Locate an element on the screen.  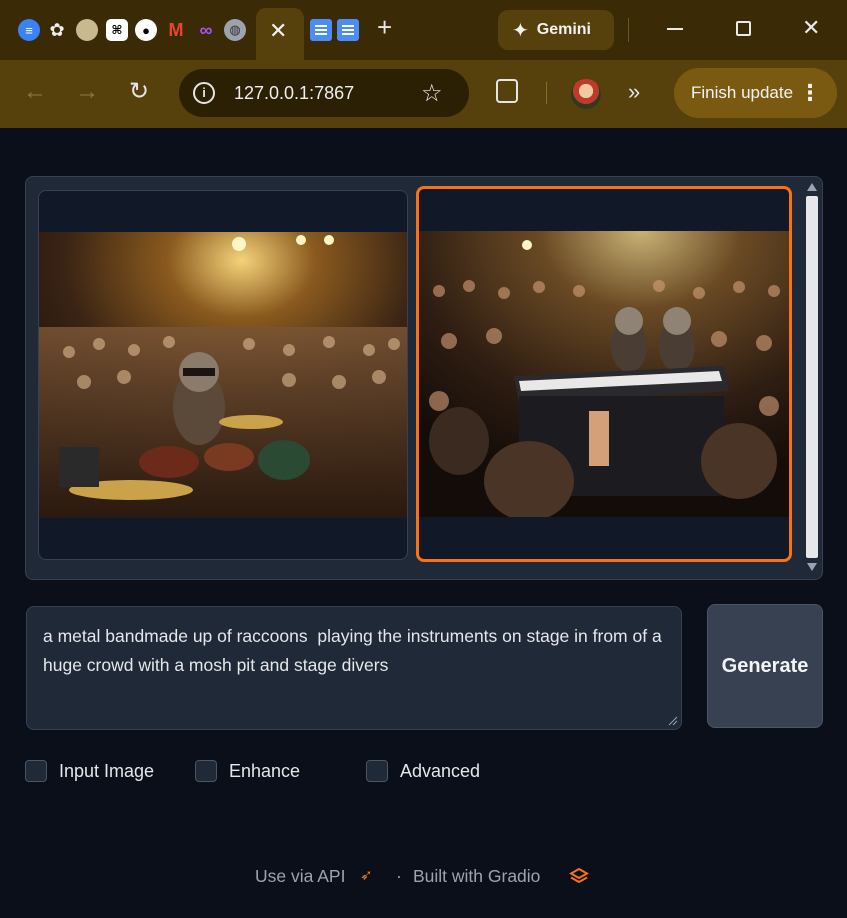
profile-avatar is located at coordinates (586, 94).